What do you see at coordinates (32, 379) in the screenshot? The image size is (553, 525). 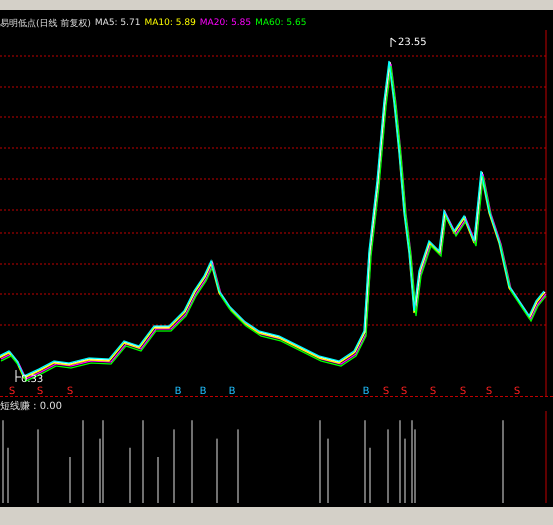 I see `low-price-label: 0.33` at bounding box center [32, 379].